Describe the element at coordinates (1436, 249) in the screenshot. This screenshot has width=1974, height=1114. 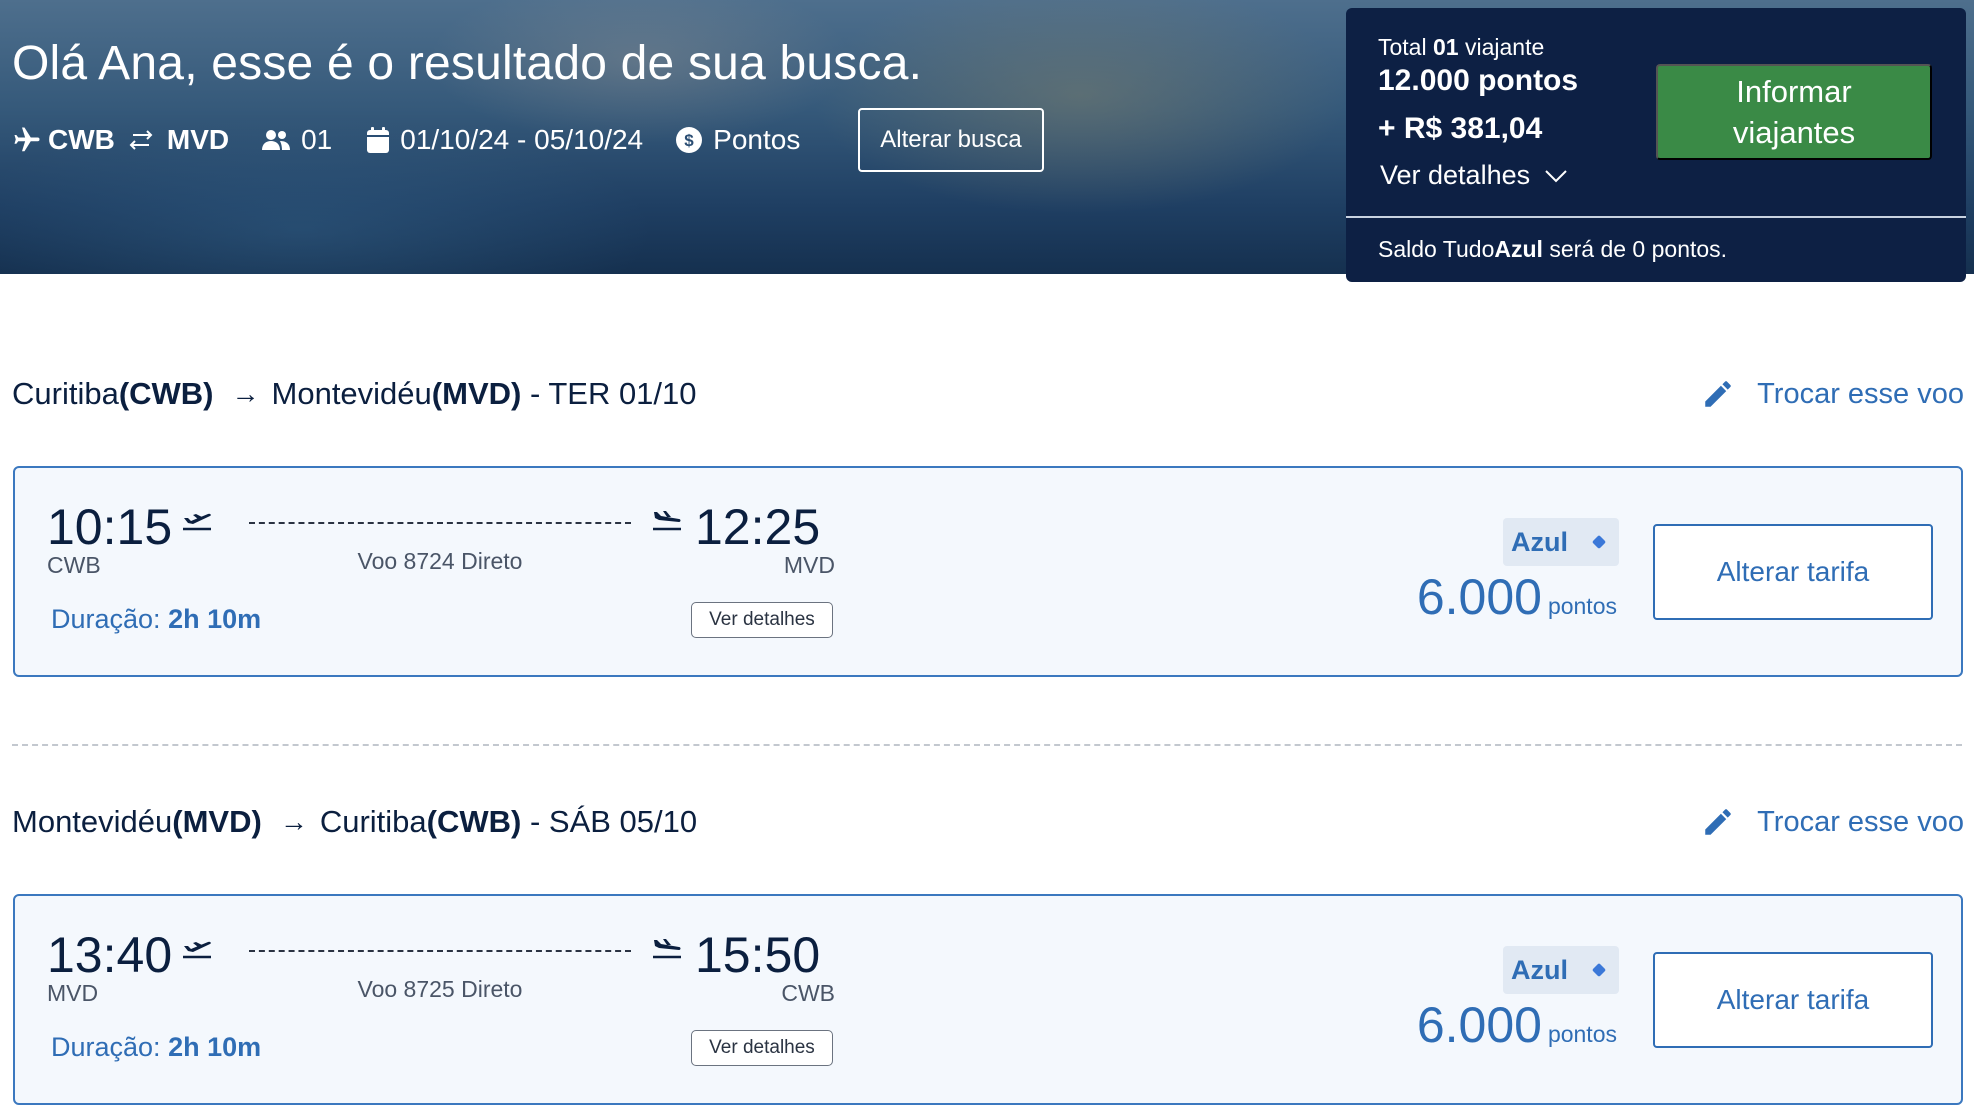
I see `balance-prefix: Saldo Tudo` at that location.